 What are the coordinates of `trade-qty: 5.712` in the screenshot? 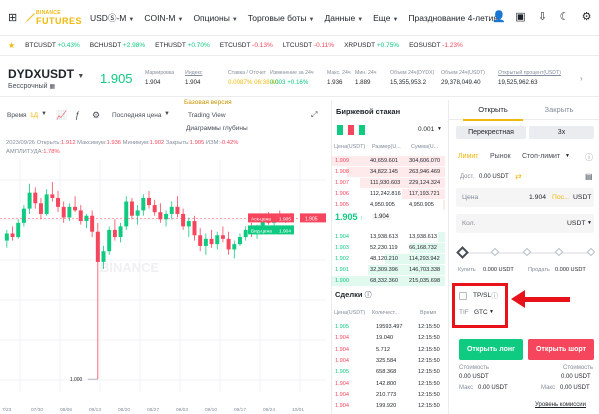 It's located at (383, 349).